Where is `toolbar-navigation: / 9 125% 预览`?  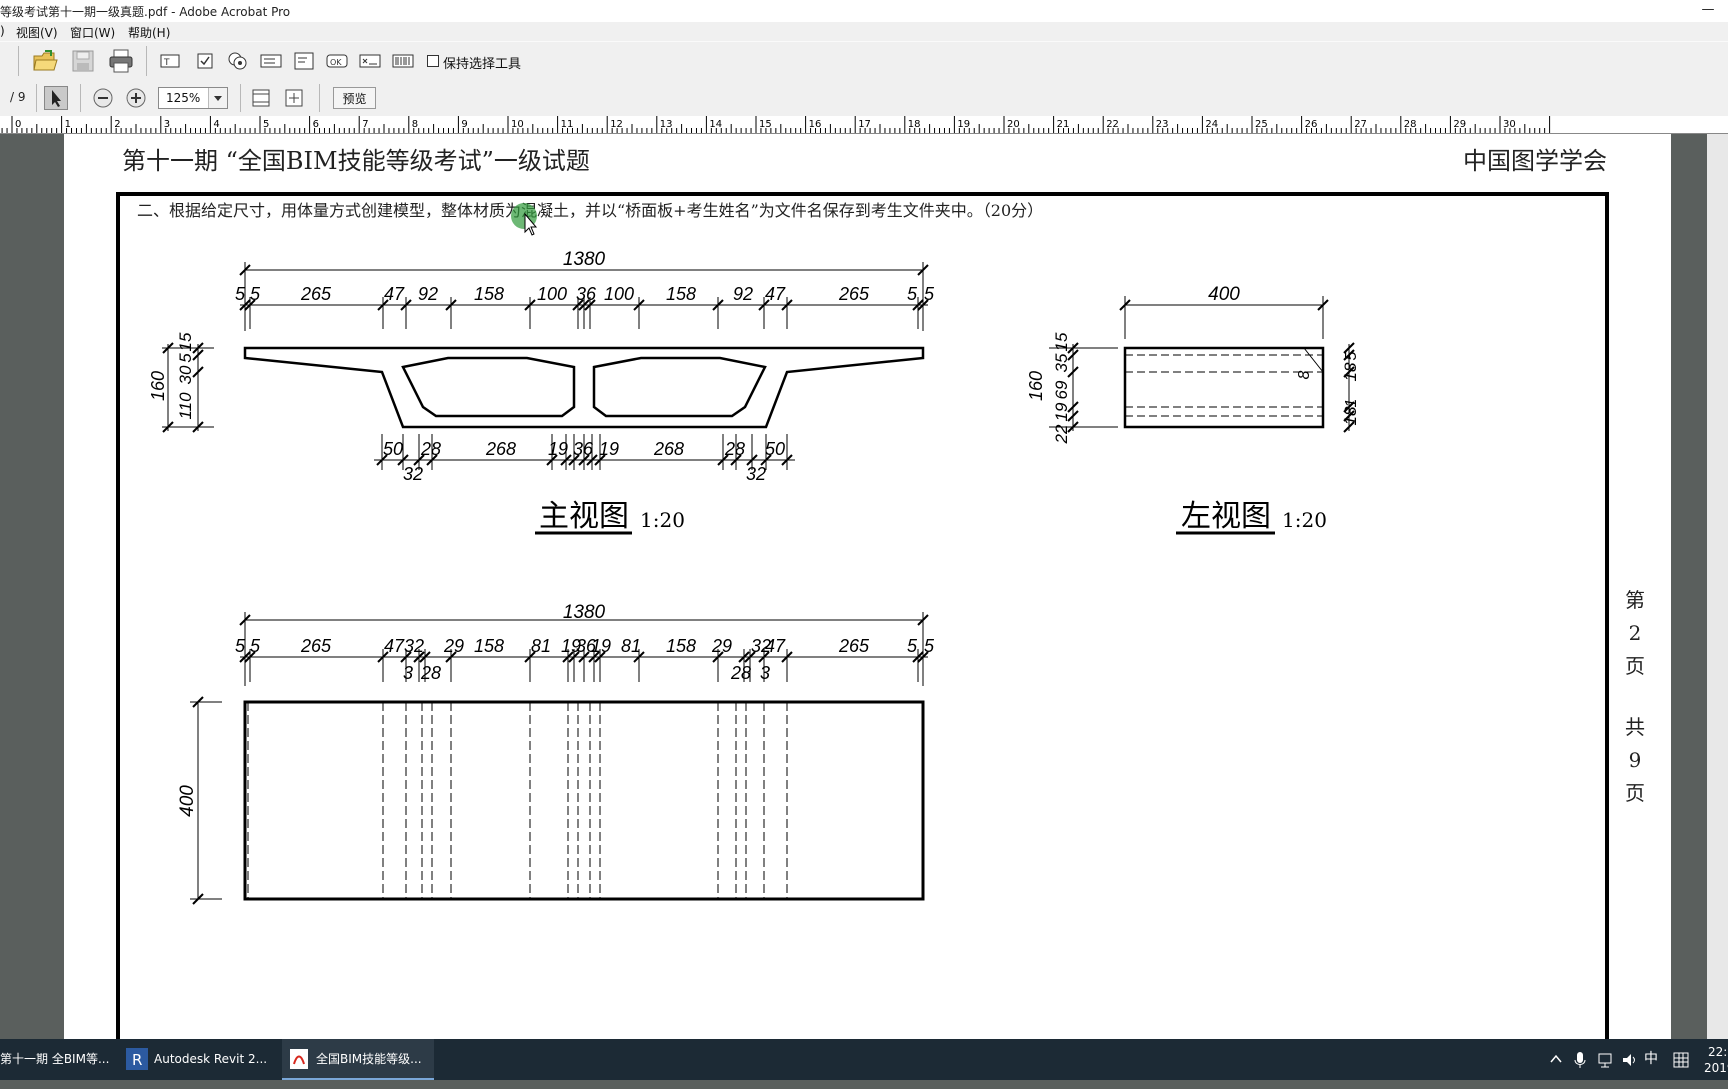 toolbar-navigation: / 9 125% 预览 is located at coordinates (864, 98).